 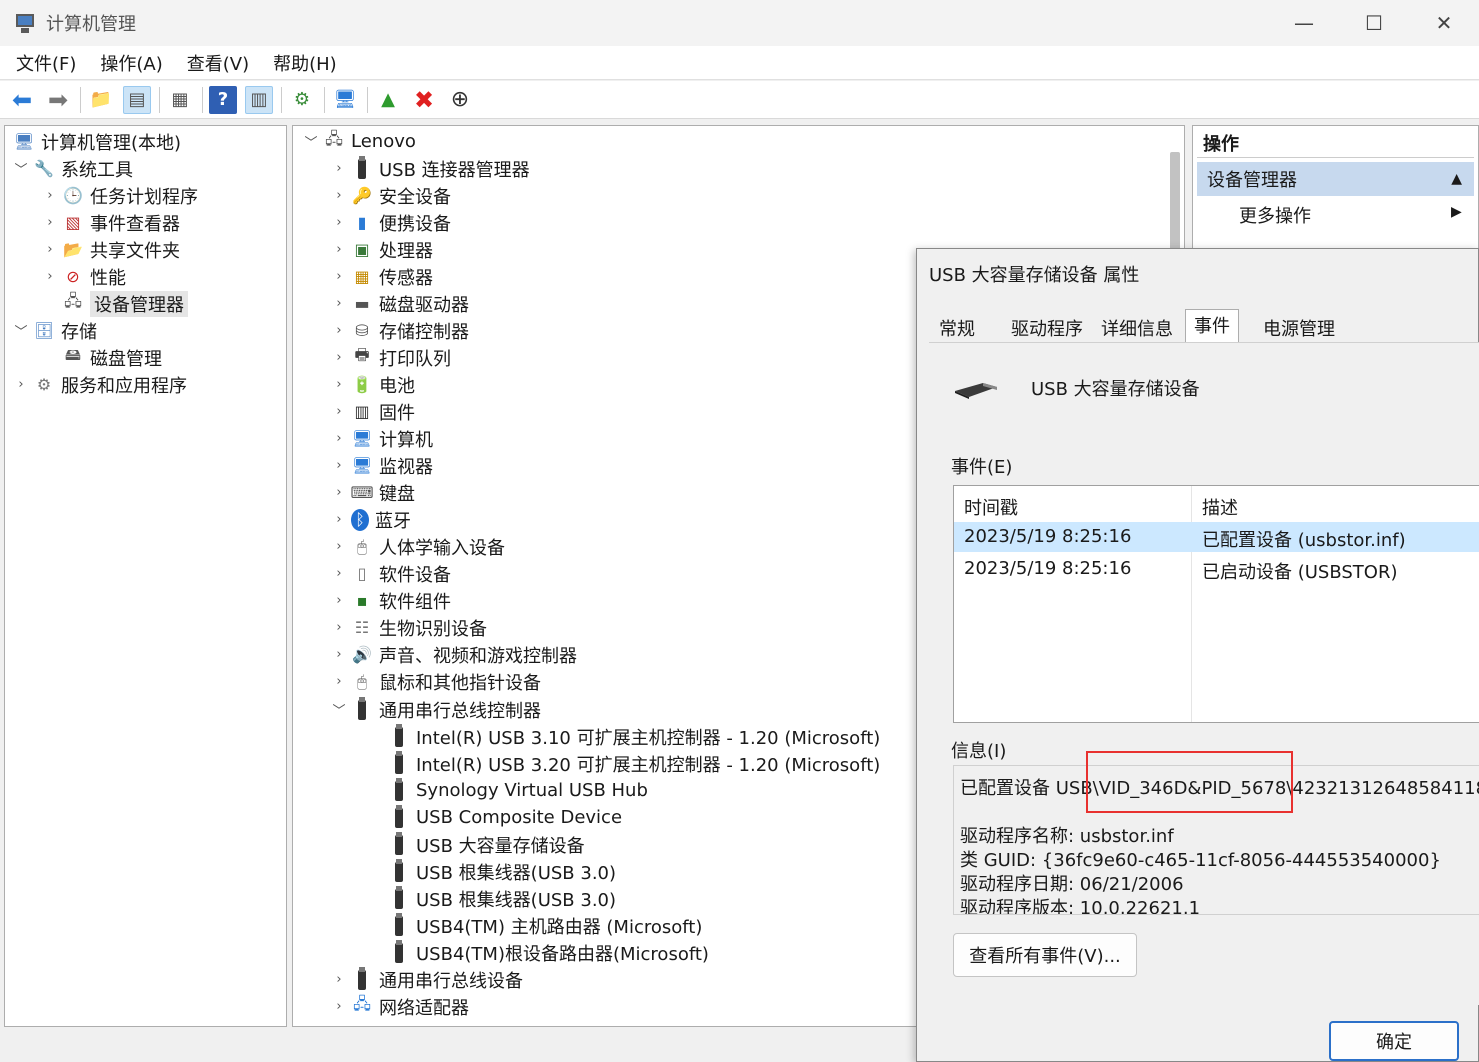 What do you see at coordinates (516, 790) in the screenshot?
I see `tree-item: Synology Virtual USB Hub` at bounding box center [516, 790].